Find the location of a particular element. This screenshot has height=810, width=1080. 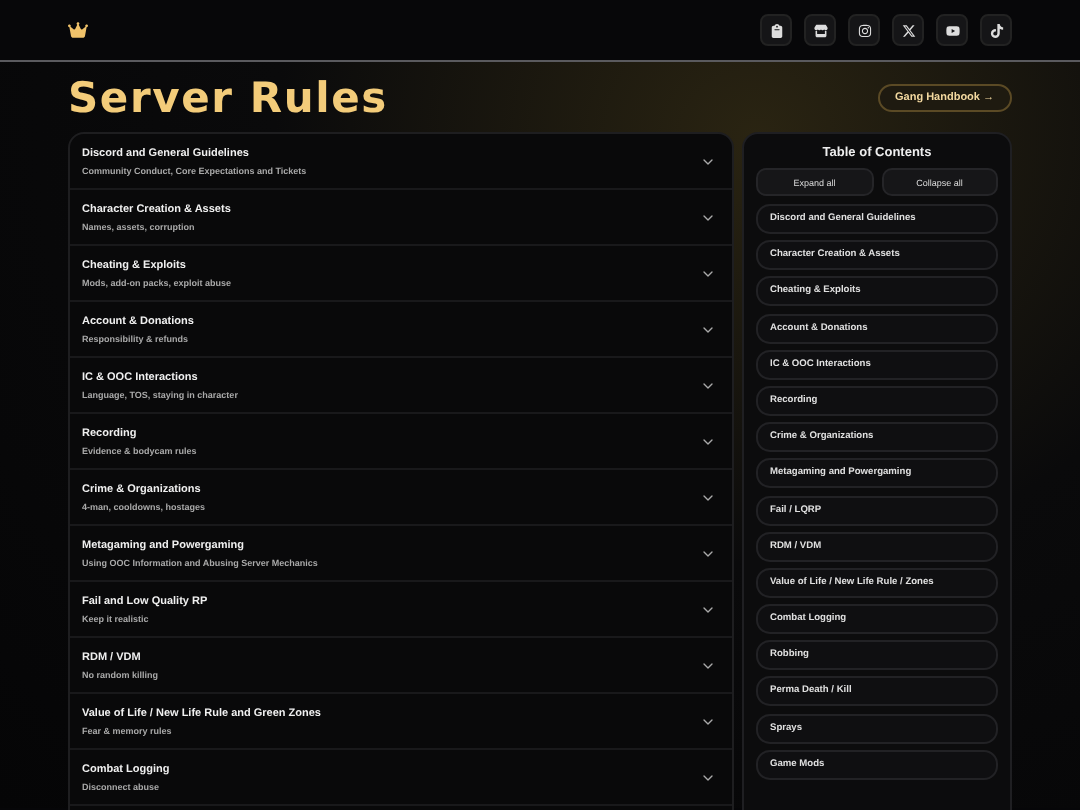

clipboard-icon is located at coordinates (776, 30).